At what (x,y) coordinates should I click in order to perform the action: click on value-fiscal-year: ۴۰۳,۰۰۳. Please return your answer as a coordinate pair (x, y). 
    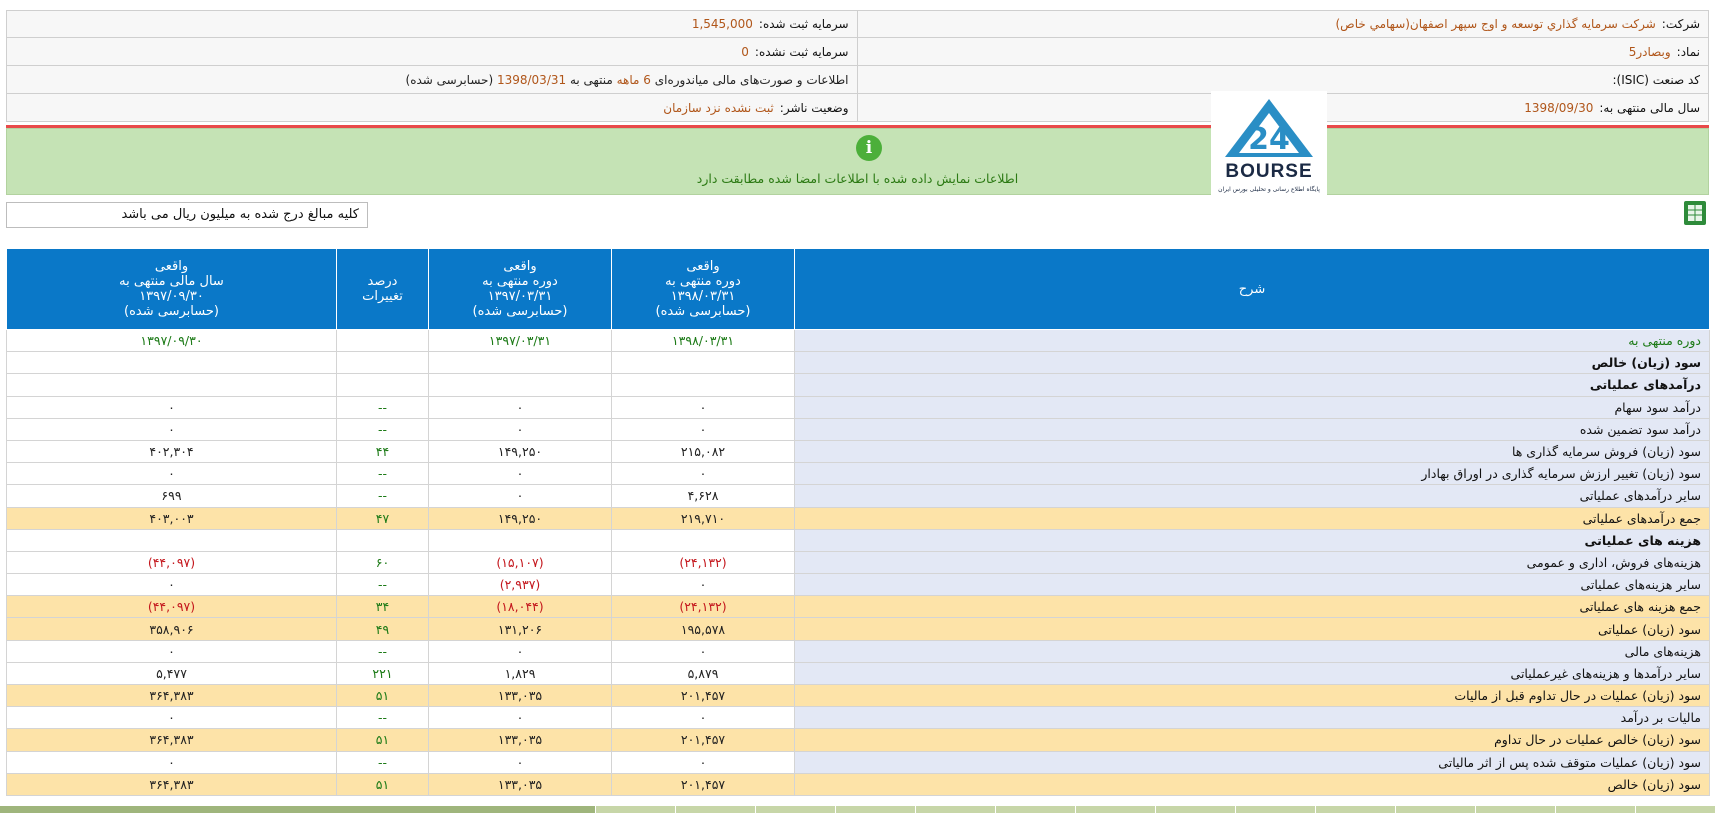
    Looking at the image, I should click on (171, 518).